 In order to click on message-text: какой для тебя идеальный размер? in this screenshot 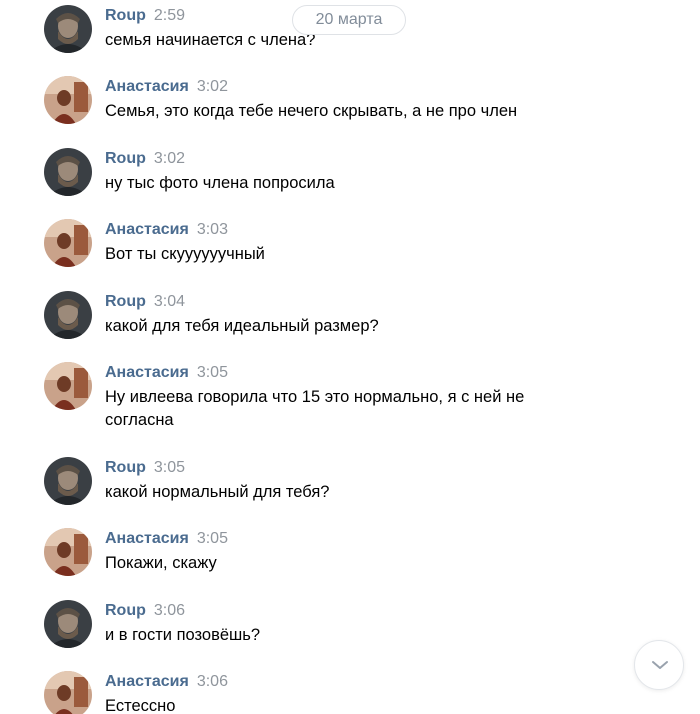, I will do `click(340, 326)`.